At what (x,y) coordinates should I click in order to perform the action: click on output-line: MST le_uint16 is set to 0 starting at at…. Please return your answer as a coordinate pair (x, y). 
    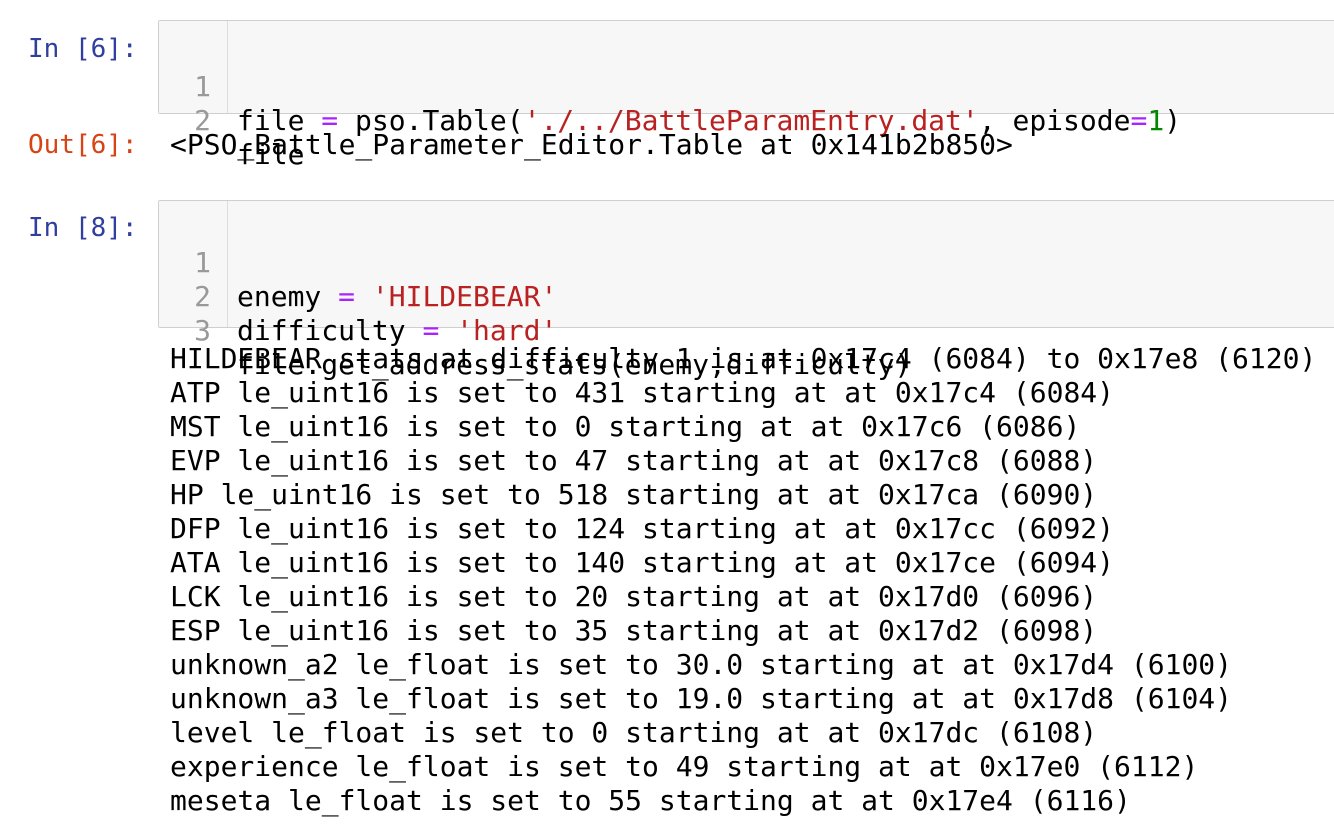
    Looking at the image, I should click on (625, 426).